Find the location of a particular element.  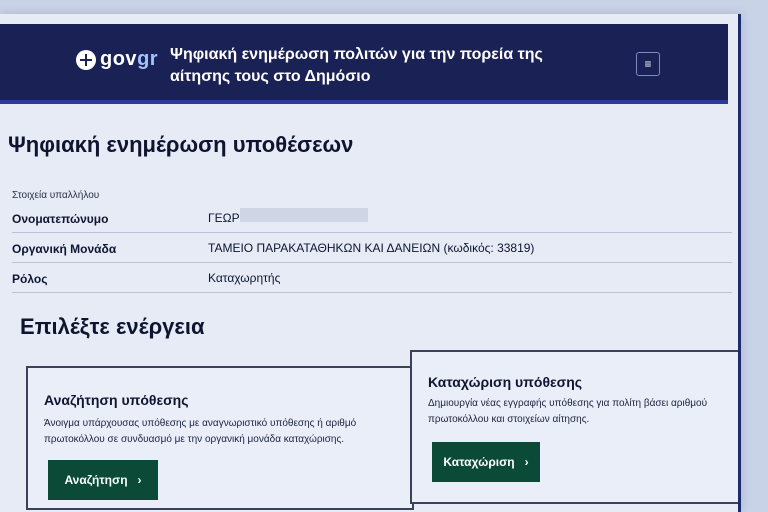

button-label: Αναζήτηση is located at coordinates (96, 480).